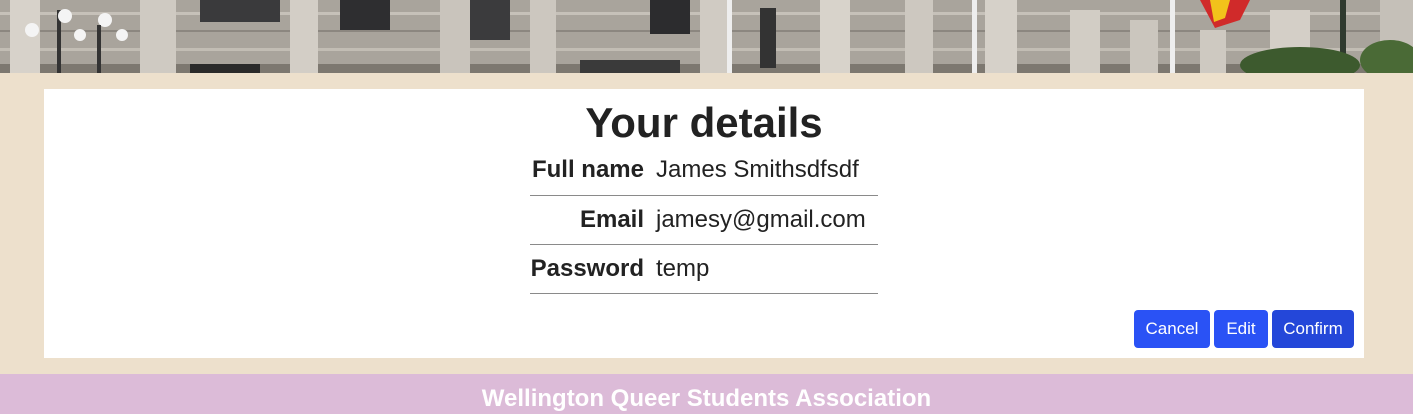 The height and width of the screenshot is (414, 1413). I want to click on details-row-full-name: Full name James Smithsdfsdf, so click(704, 171).